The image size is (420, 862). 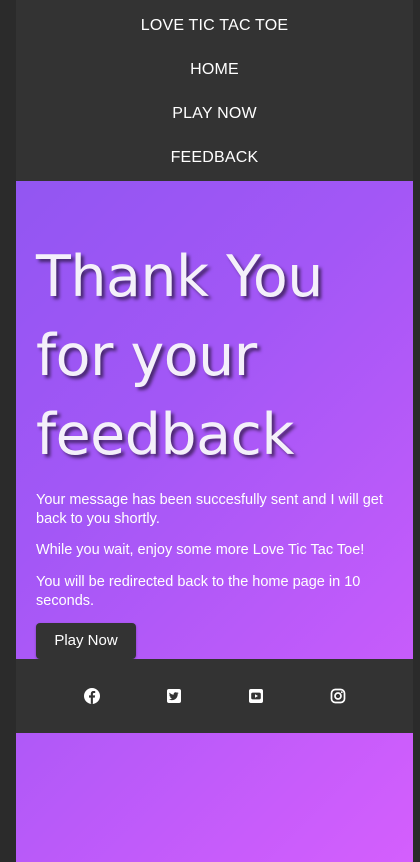 What do you see at coordinates (214, 26) in the screenshot?
I see `nav-brand-link: LOVE TIC TAC TOE` at bounding box center [214, 26].